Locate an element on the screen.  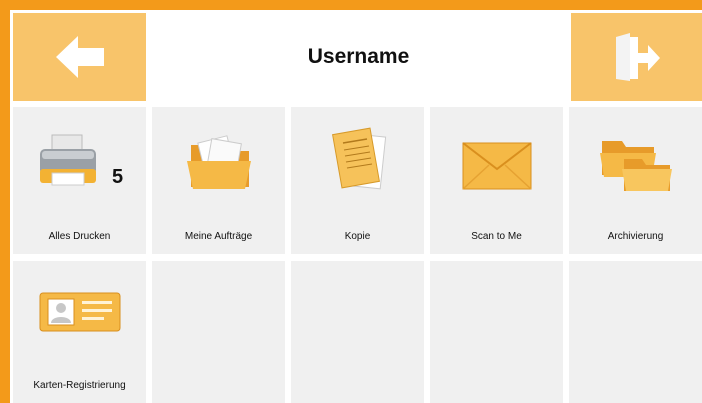
folder-documents-icon is located at coordinates (218, 162).